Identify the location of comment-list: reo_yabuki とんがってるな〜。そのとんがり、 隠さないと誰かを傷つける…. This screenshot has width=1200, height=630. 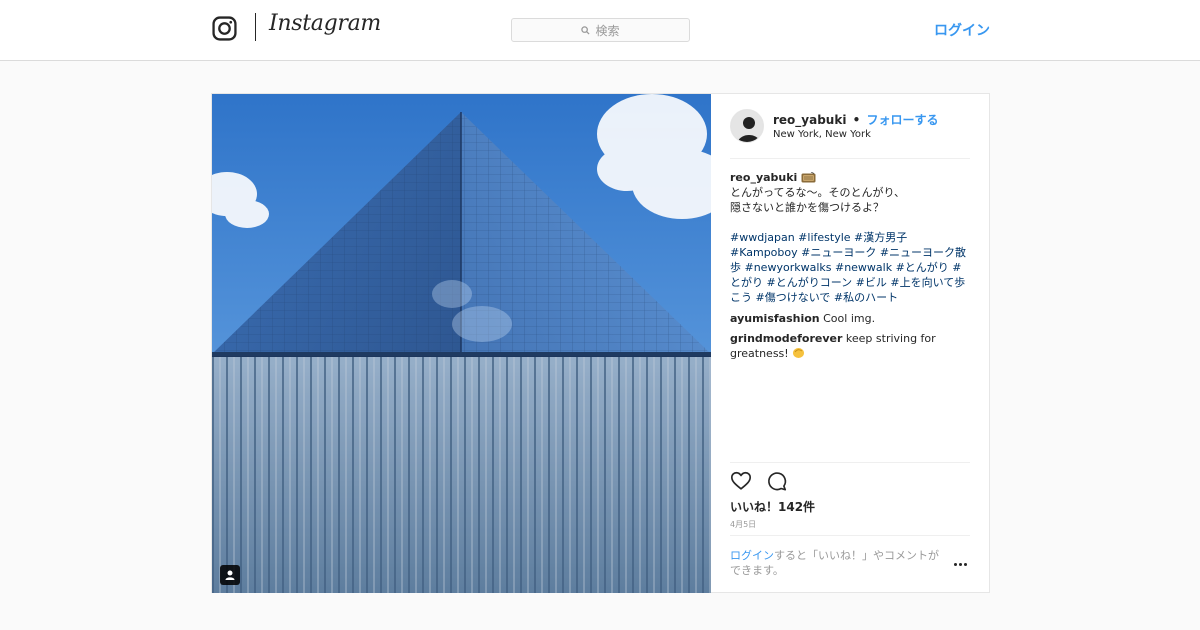
(850, 265).